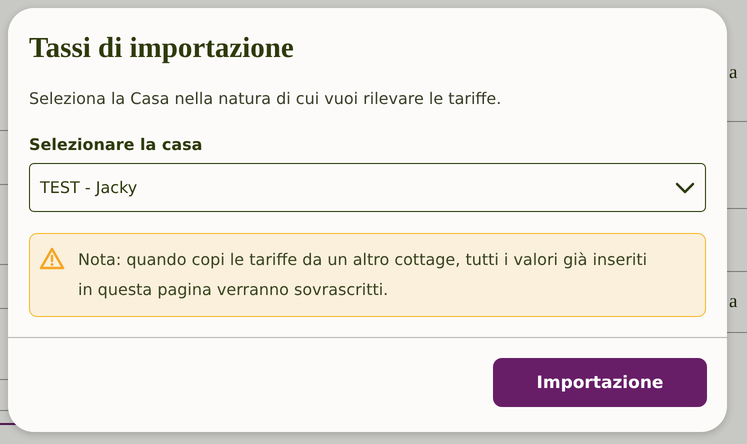  Describe the element at coordinates (52, 259) in the screenshot. I see `warning-icon` at that location.